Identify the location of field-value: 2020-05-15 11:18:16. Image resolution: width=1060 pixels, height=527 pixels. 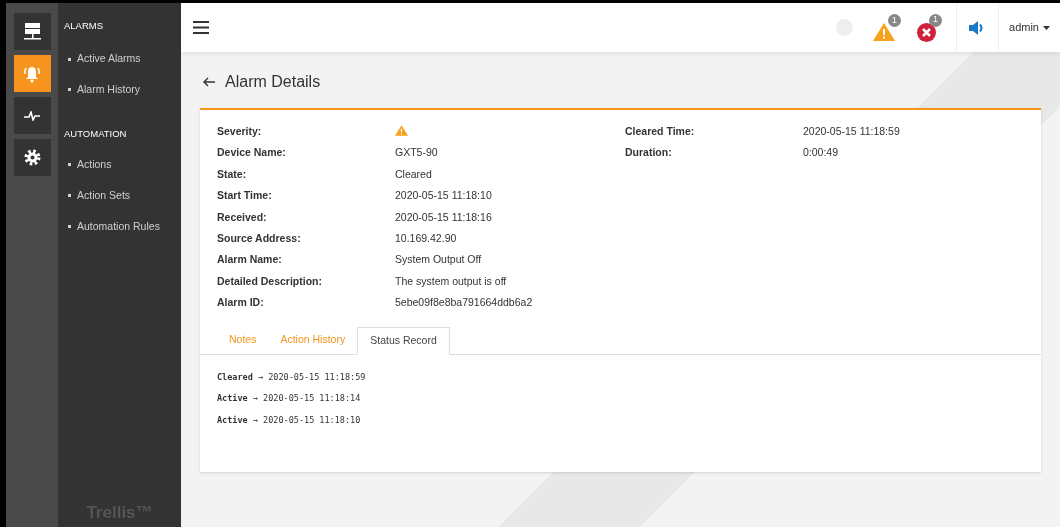
(443, 217).